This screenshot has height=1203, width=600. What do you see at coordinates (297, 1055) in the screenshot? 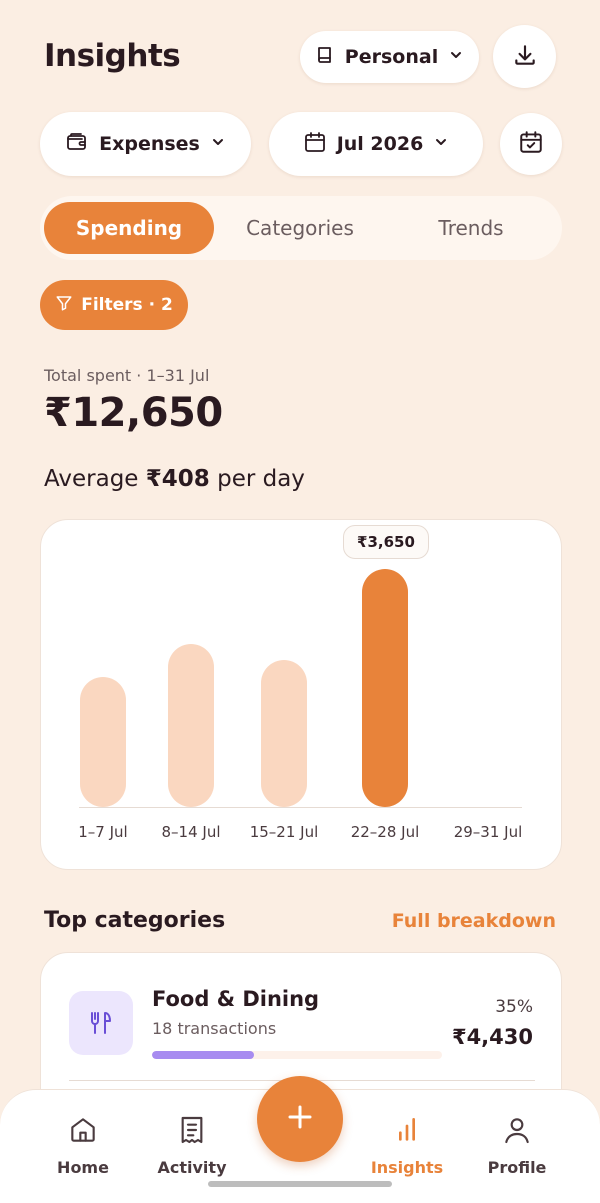
I see `category-progress` at bounding box center [297, 1055].